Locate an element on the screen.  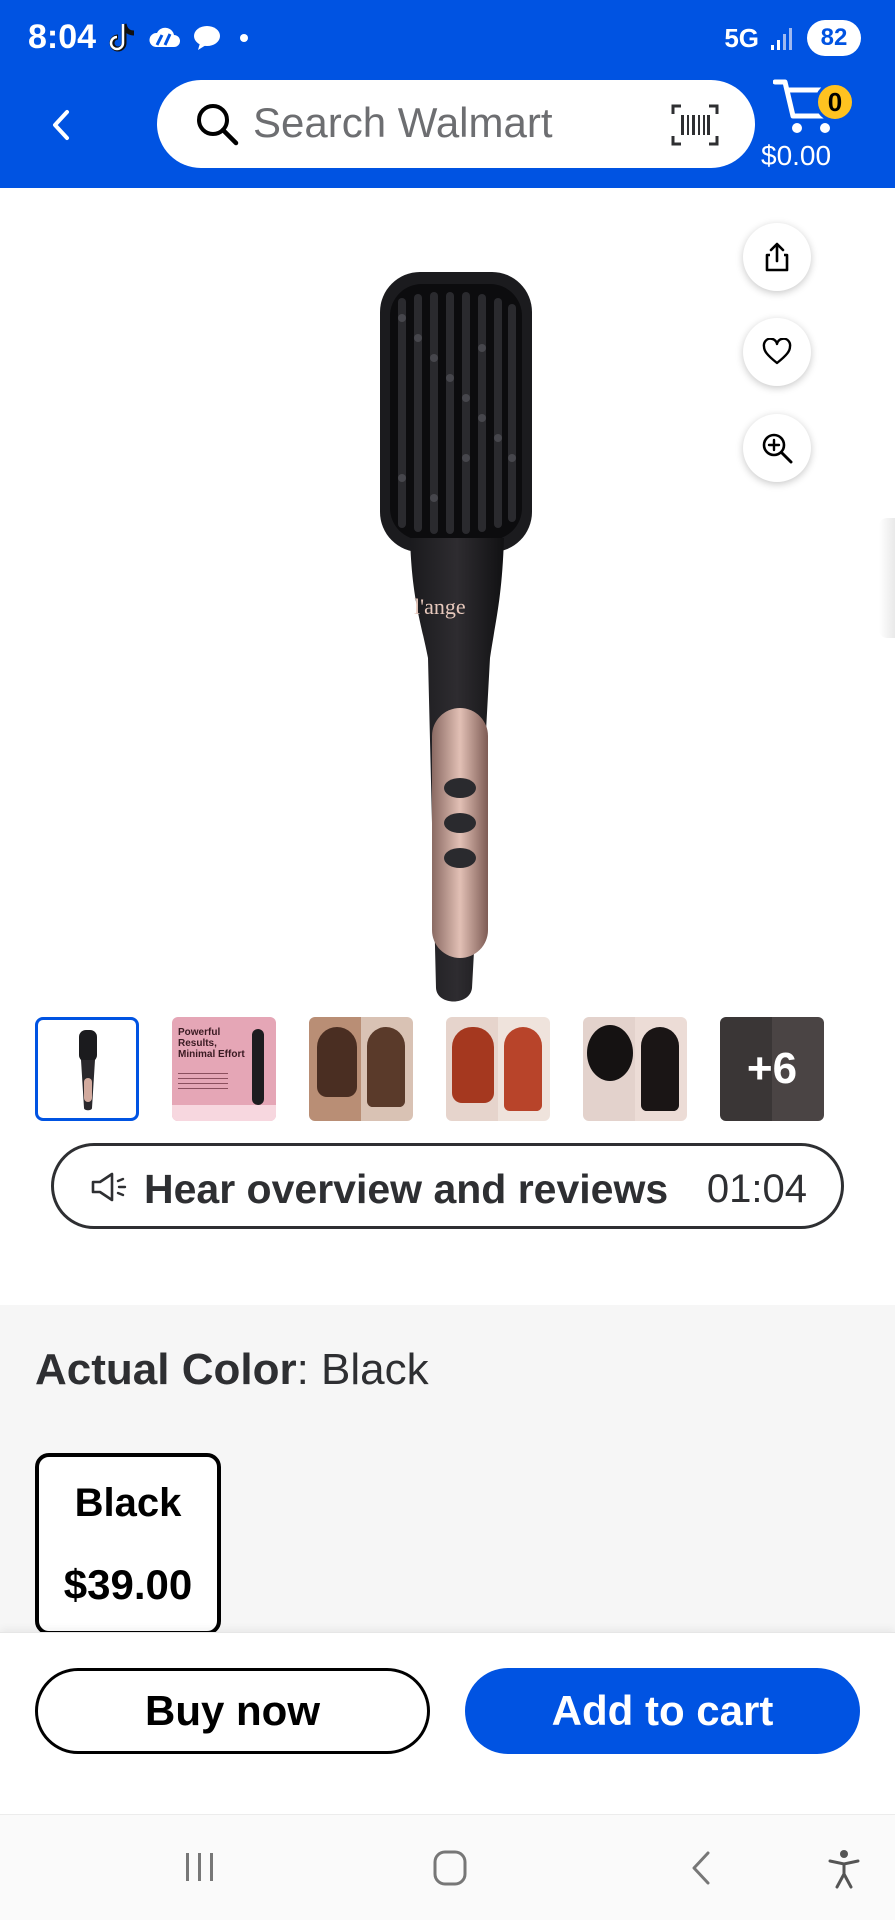
share-icon is located at coordinates (777, 257).